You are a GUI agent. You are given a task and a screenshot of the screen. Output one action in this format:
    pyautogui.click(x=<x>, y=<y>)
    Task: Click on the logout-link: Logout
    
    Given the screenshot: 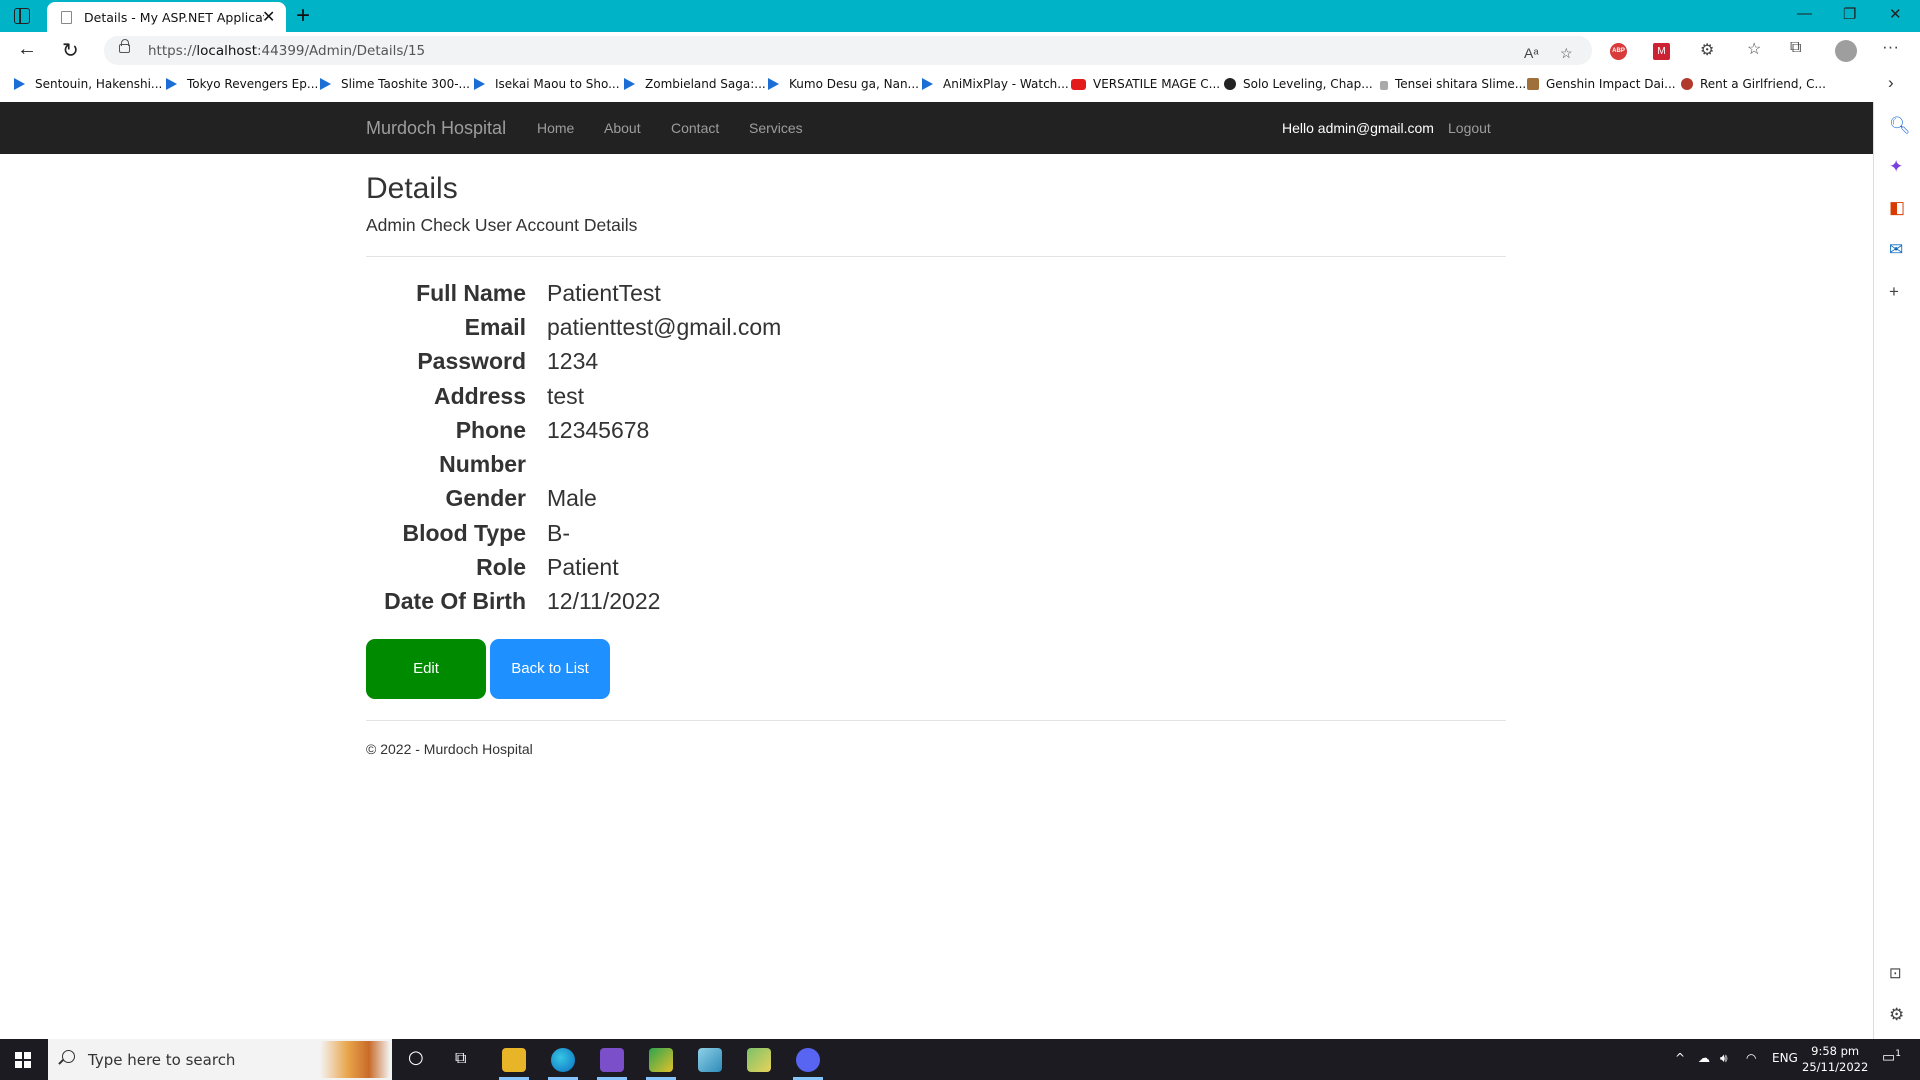 What is the action you would take?
    pyautogui.click(x=1469, y=128)
    